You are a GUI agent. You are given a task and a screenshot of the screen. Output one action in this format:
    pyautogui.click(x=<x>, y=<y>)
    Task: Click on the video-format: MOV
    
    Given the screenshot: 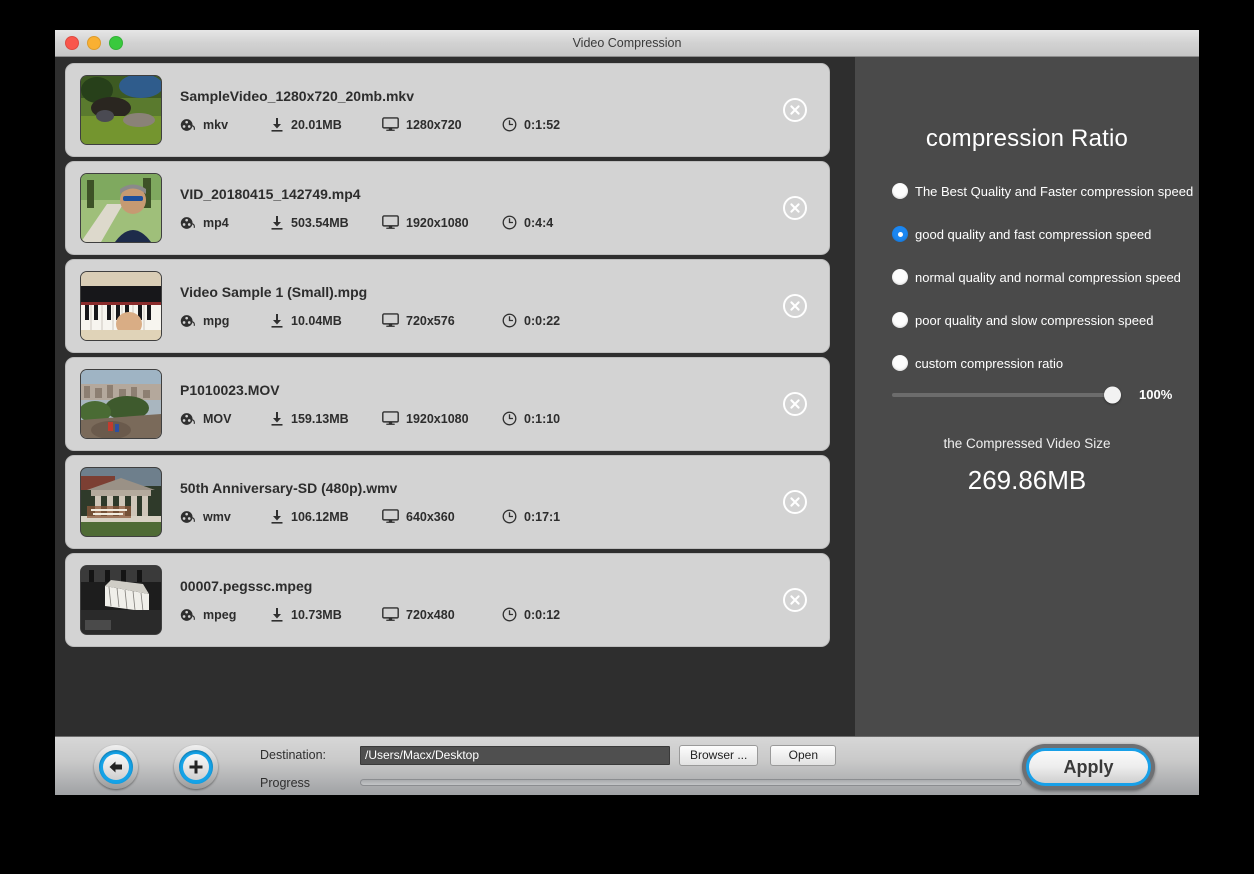 What is the action you would take?
    pyautogui.click(x=225, y=419)
    